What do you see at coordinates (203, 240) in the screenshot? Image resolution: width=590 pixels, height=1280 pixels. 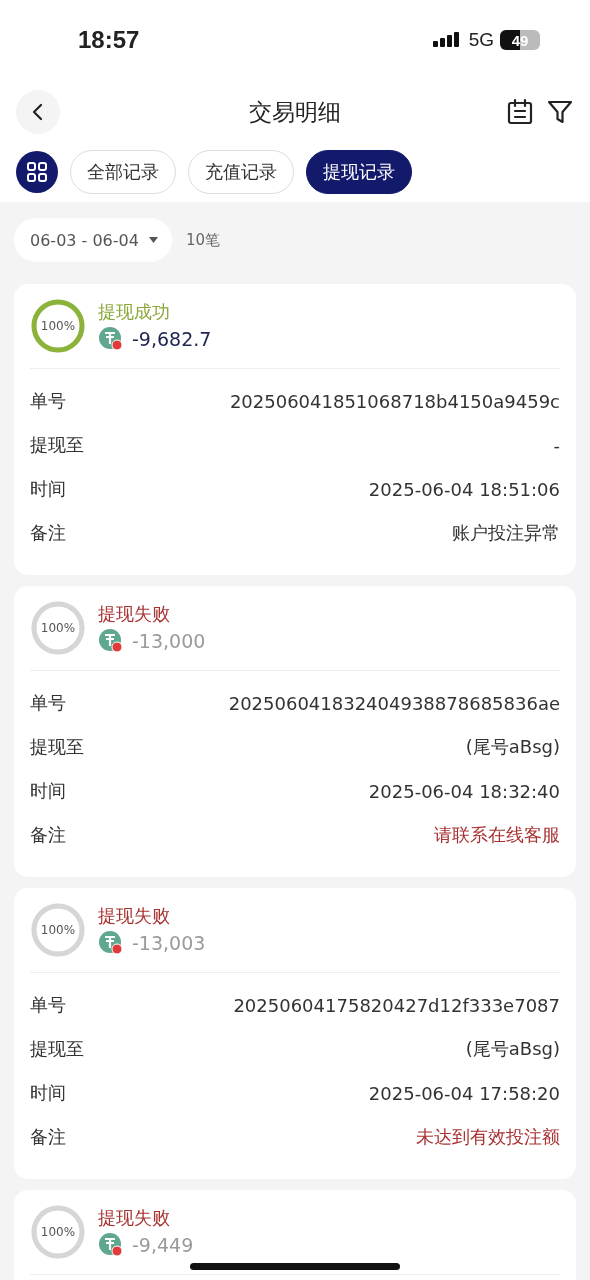 I see `record-count: 10笔` at bounding box center [203, 240].